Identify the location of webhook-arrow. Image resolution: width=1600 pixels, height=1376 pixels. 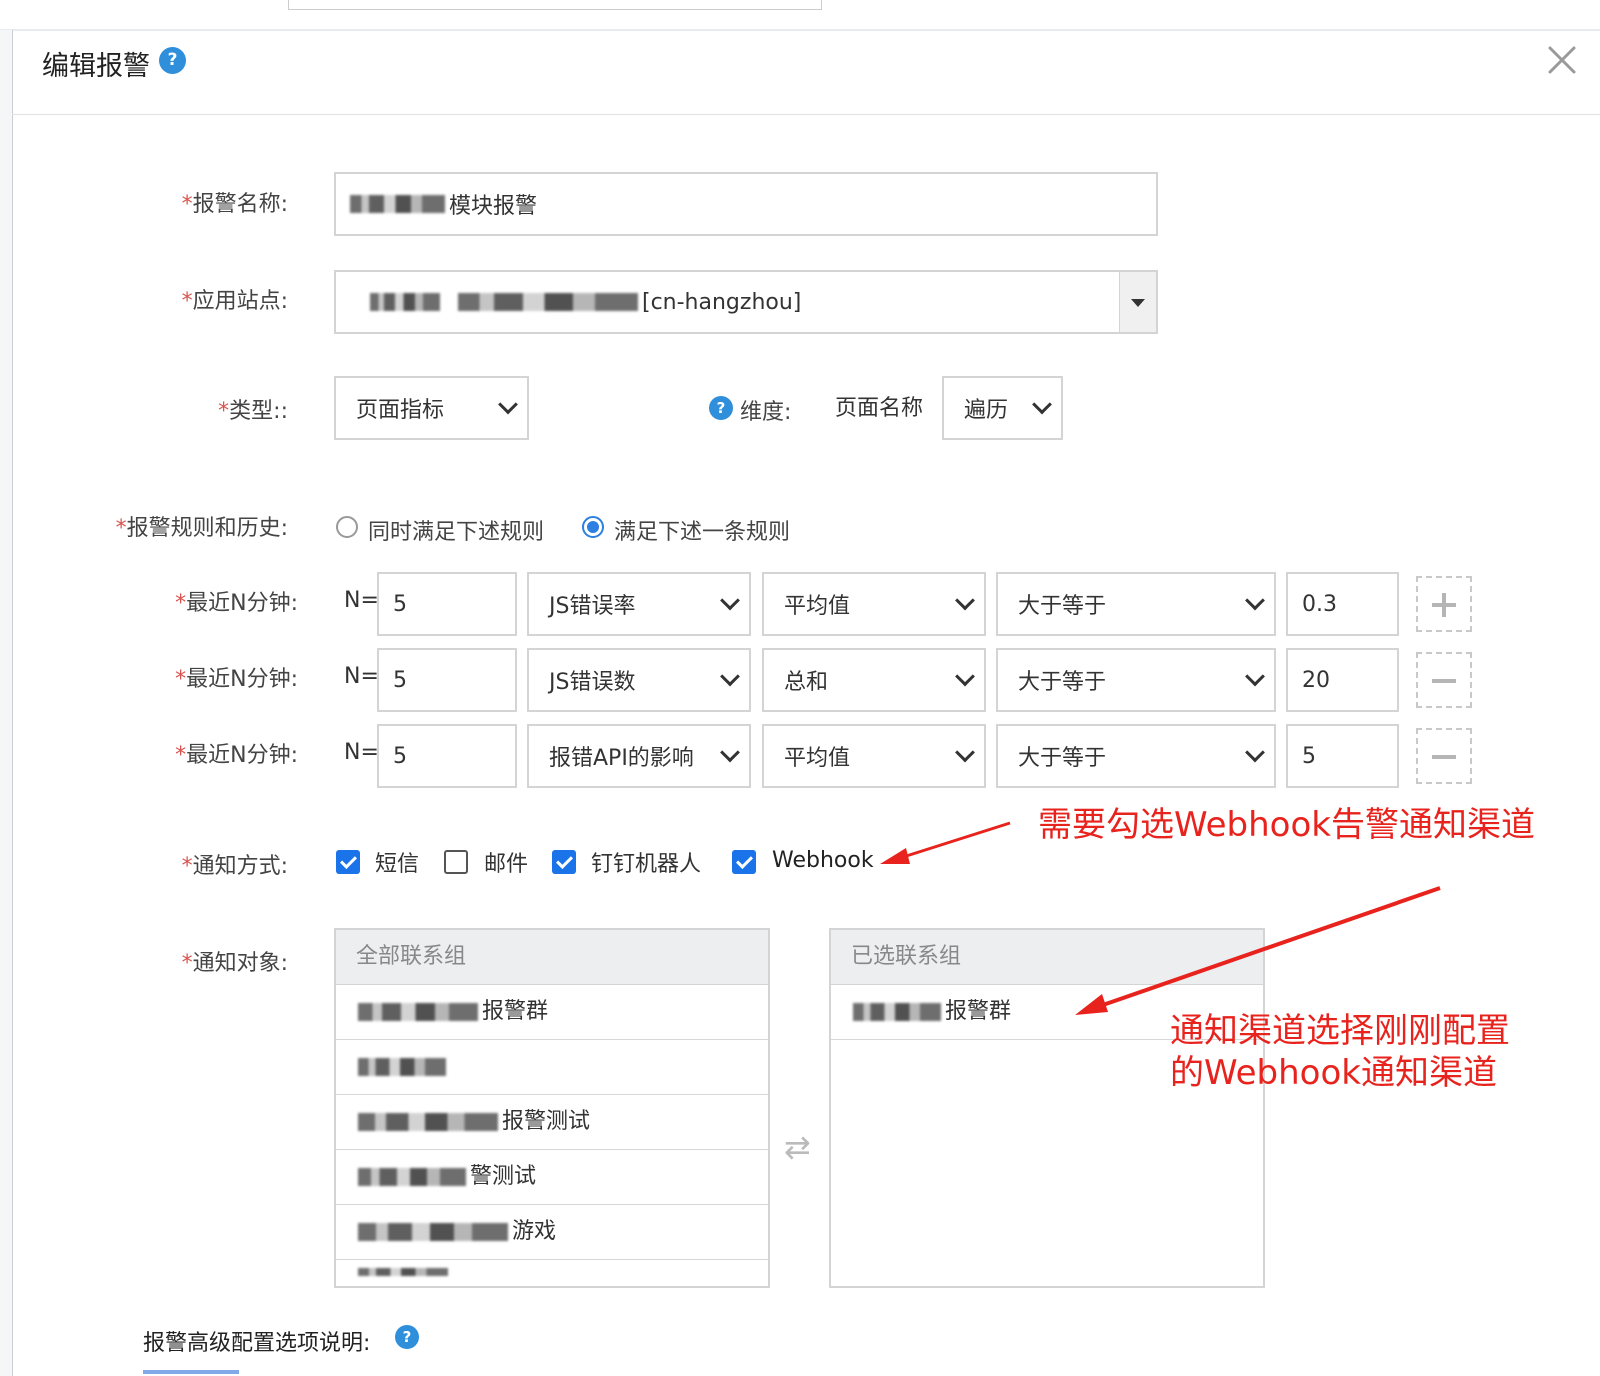
(945, 842).